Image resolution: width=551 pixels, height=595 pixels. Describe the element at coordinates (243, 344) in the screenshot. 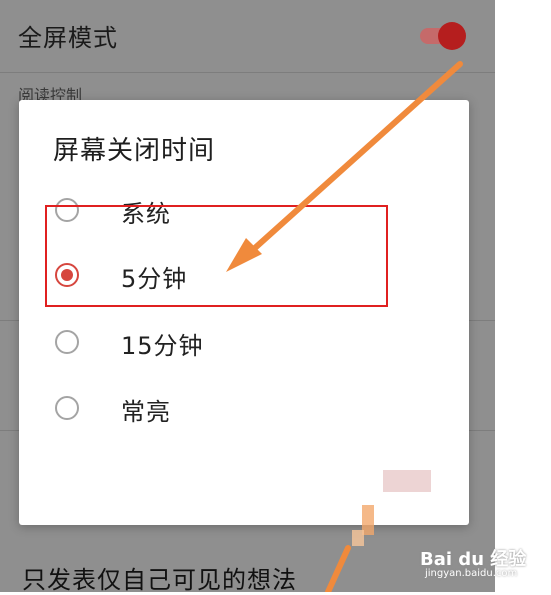

I see `option-15-minutes: 15分钟` at that location.